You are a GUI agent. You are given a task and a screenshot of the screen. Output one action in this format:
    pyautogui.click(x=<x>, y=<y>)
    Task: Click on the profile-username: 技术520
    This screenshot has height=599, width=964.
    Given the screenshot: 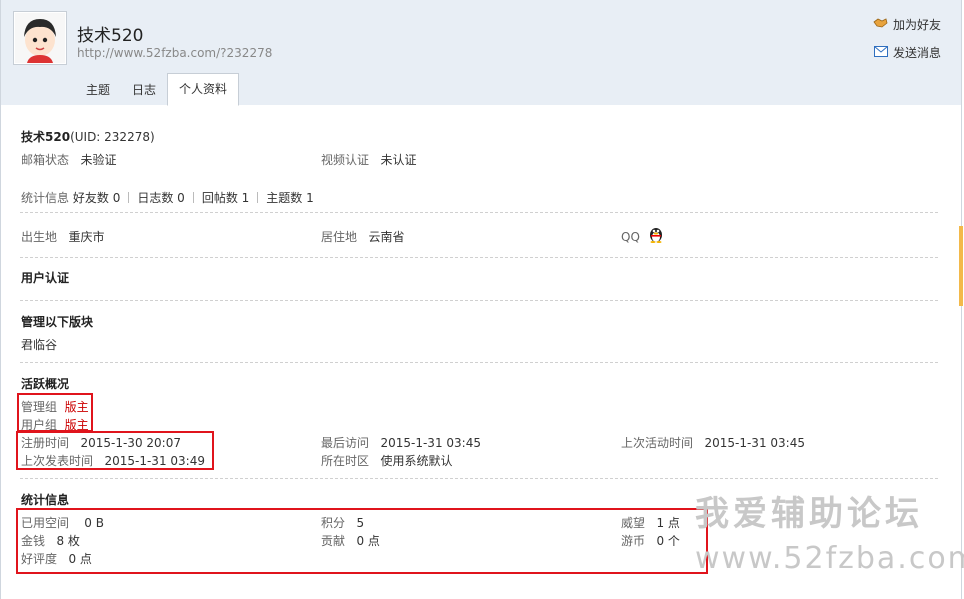 What is the action you would take?
    pyautogui.click(x=110, y=36)
    